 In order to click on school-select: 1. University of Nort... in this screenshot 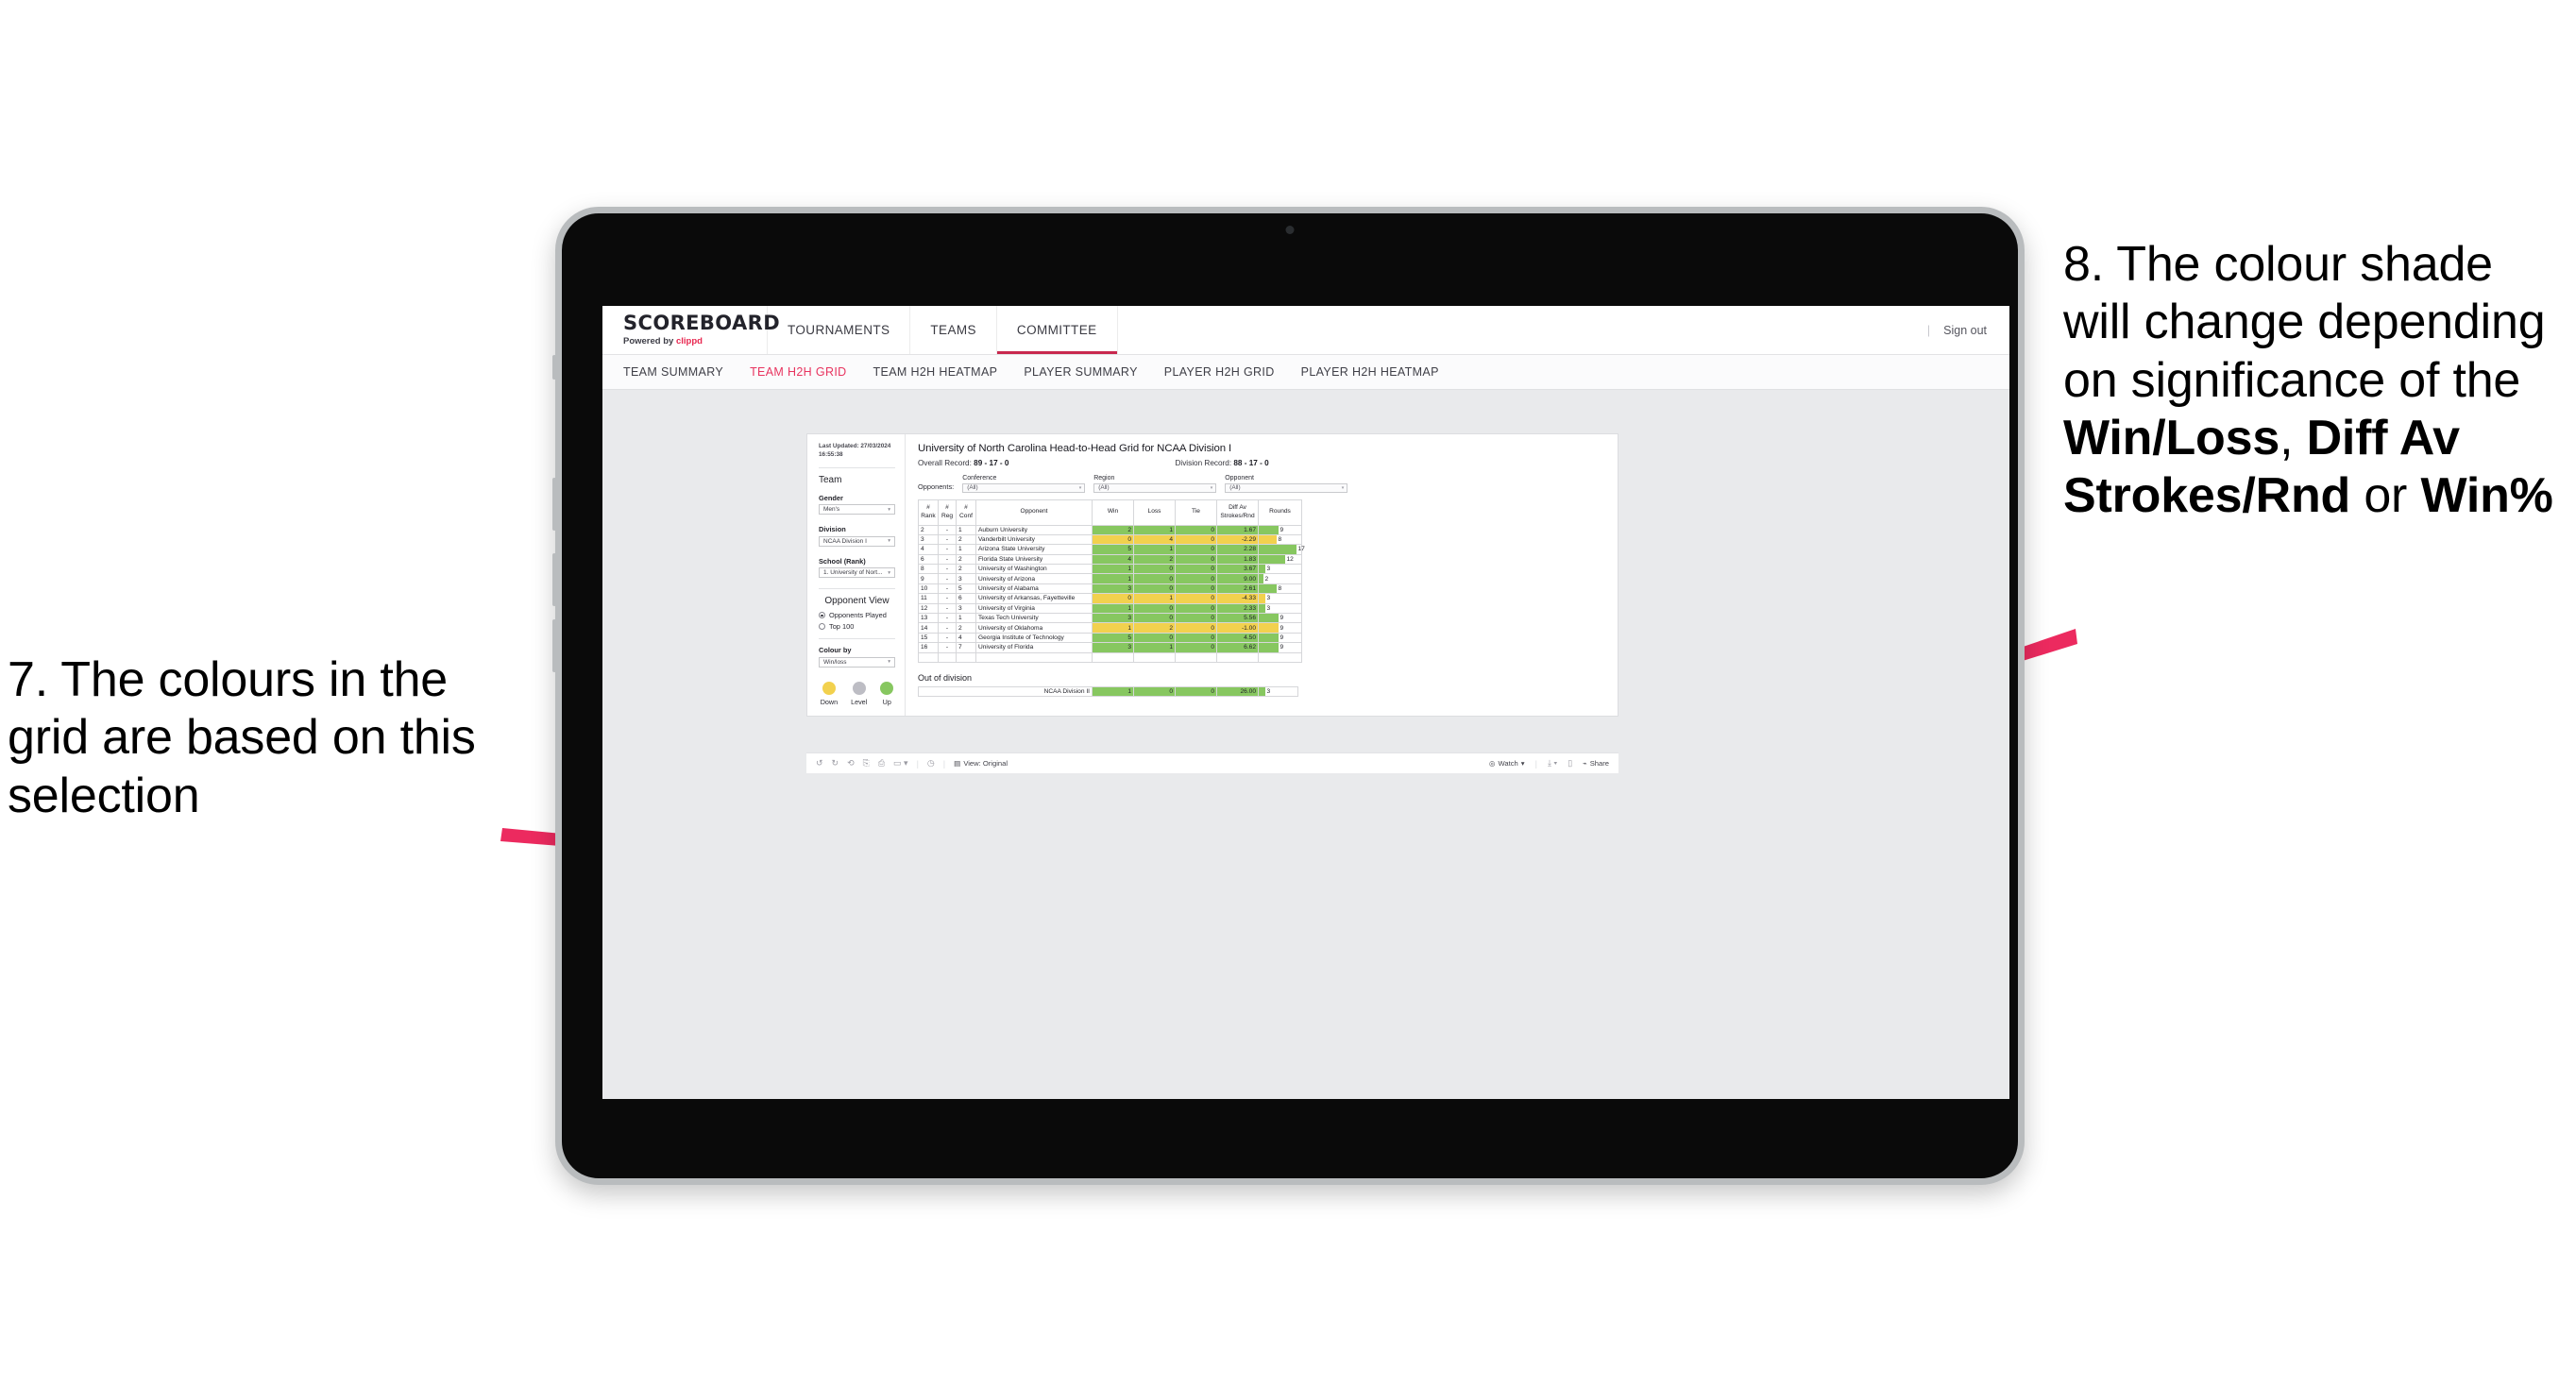, I will do `click(857, 573)`.